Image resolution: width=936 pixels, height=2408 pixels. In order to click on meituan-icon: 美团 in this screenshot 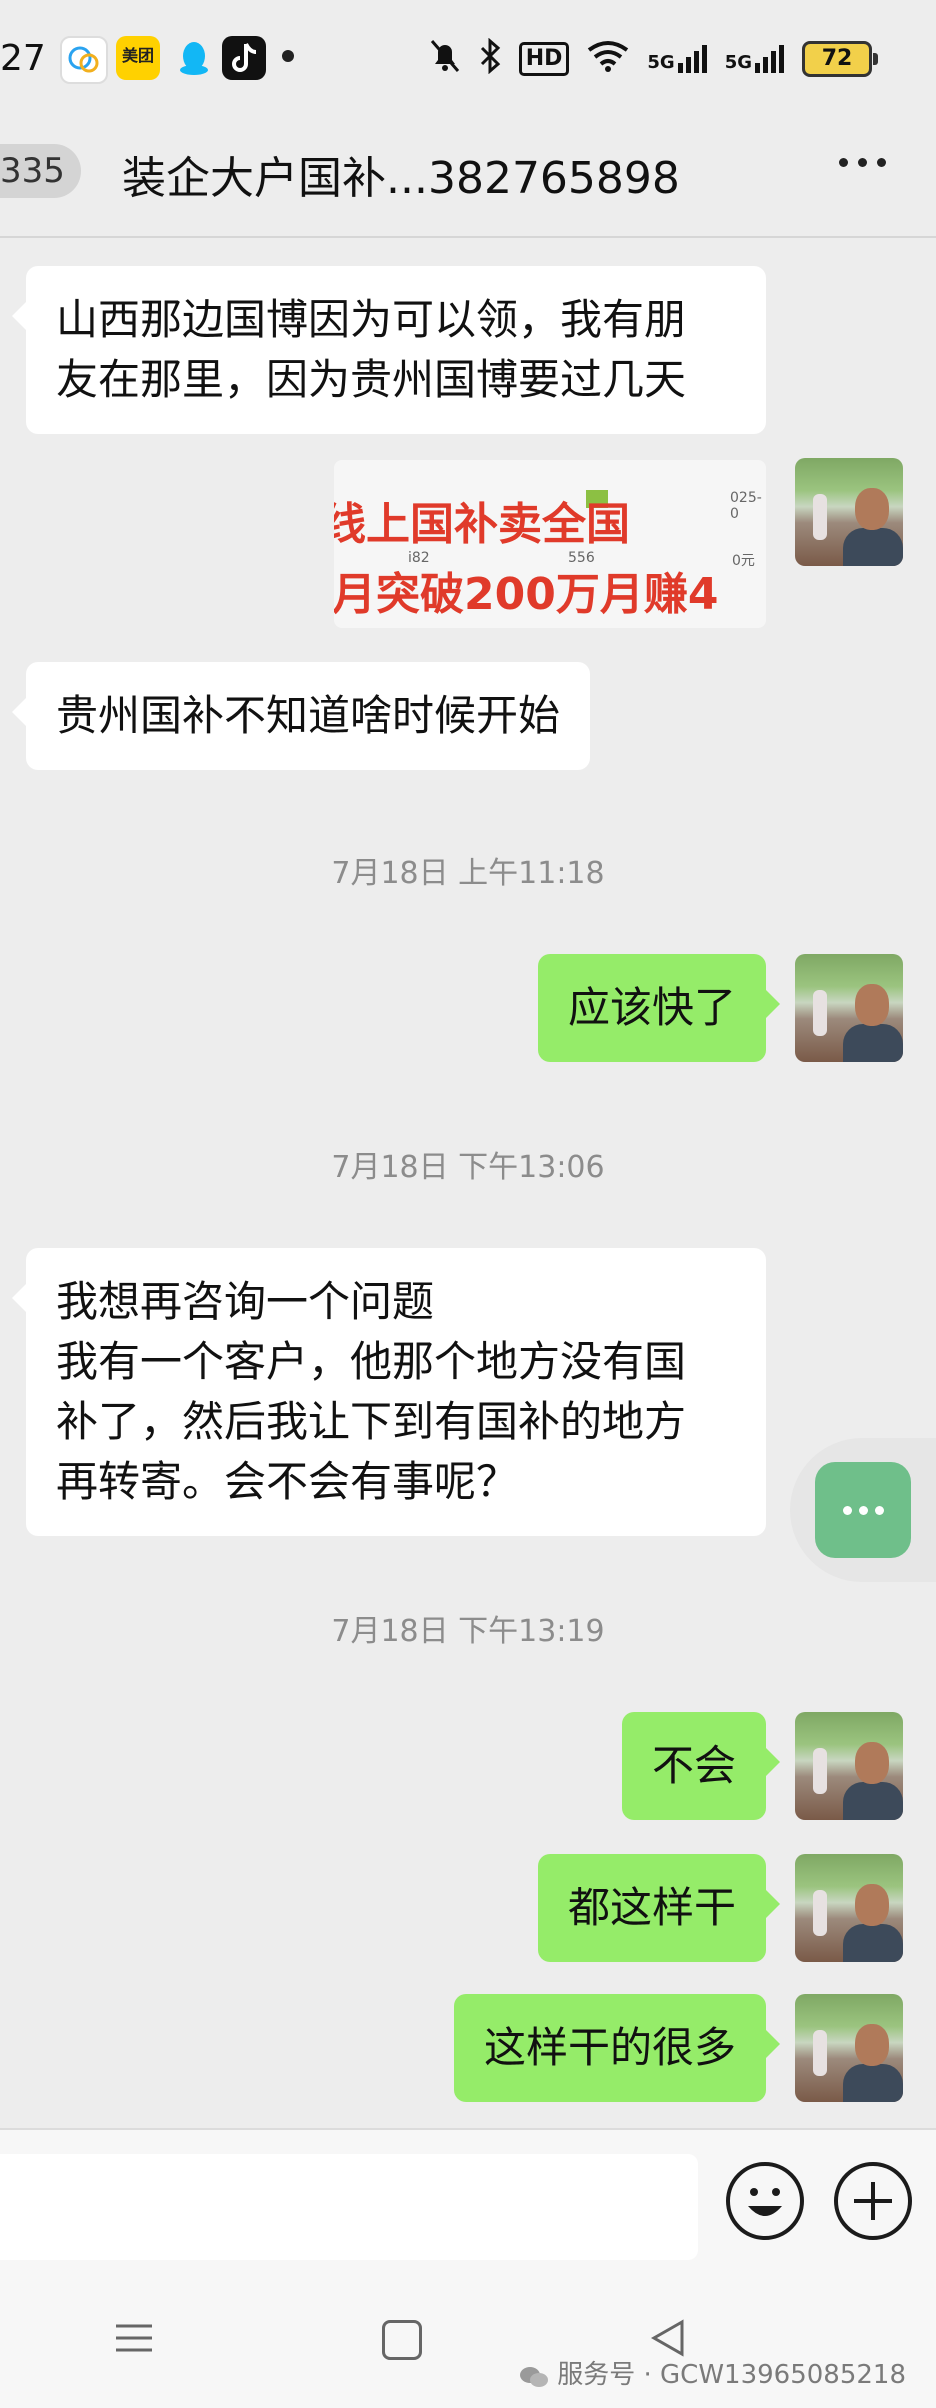, I will do `click(138, 58)`.